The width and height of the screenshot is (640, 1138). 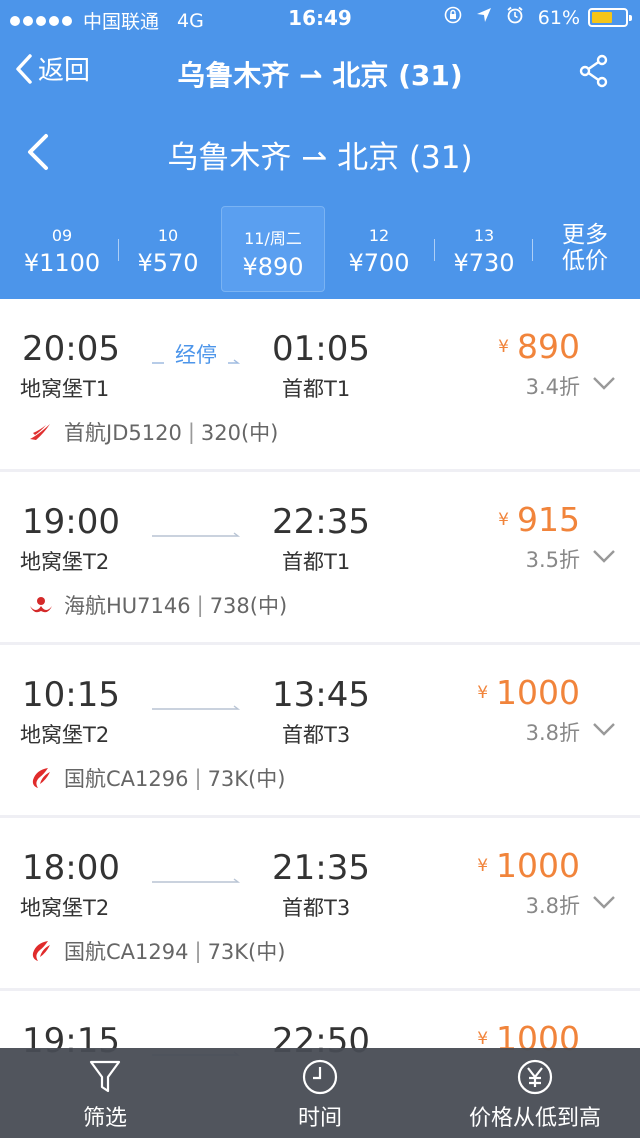 I want to click on flight-price: ¥890, so click(x=539, y=346).